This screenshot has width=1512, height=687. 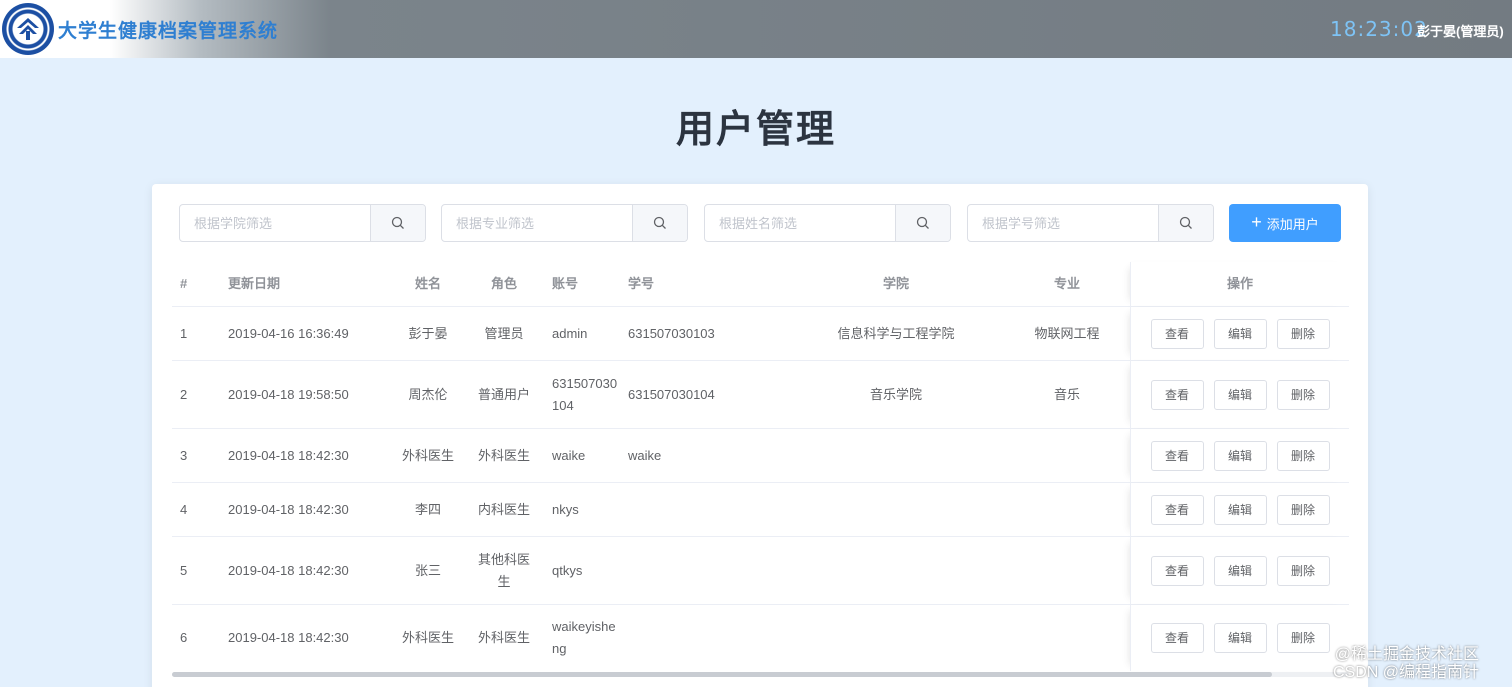 What do you see at coordinates (800, 223) in the screenshot?
I see `name-filter-input` at bounding box center [800, 223].